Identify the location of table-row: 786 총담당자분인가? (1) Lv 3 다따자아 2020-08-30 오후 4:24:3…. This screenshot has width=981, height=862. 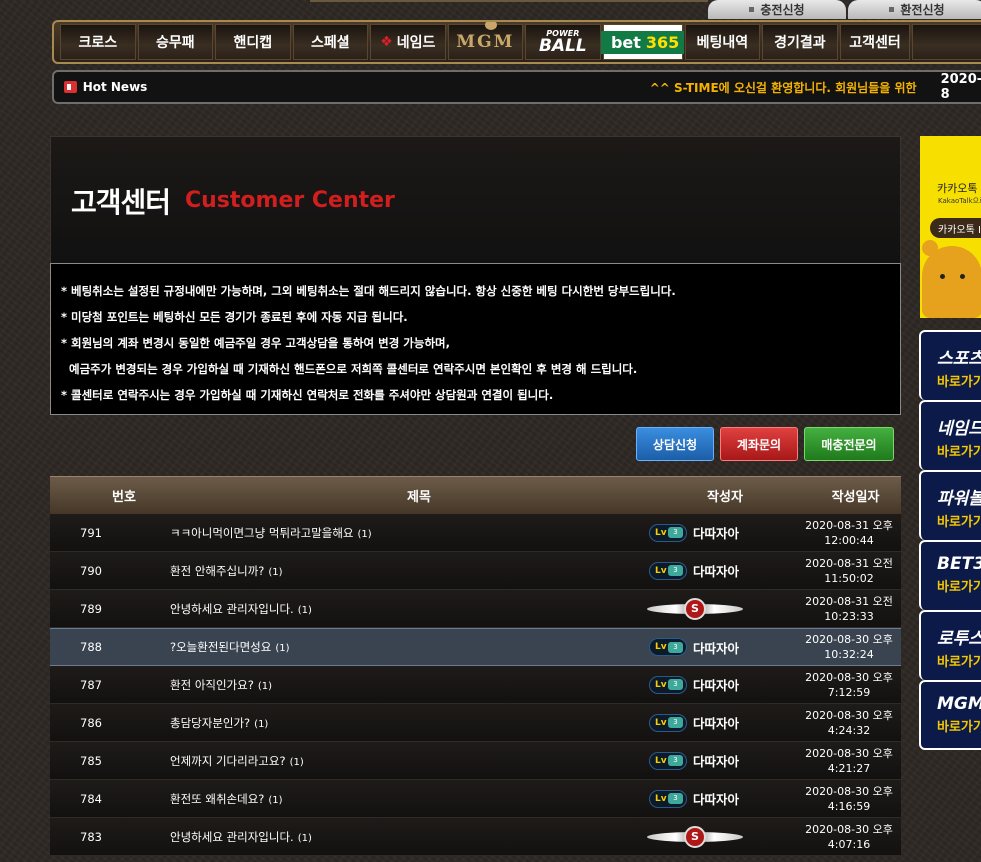
(475, 723).